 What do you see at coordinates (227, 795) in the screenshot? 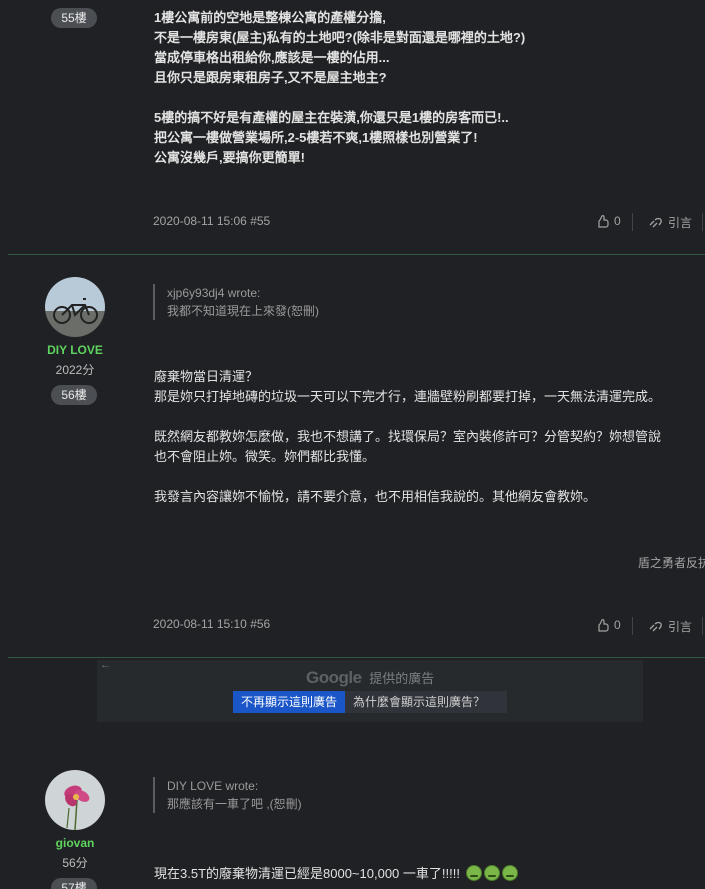
I see `quote-block: DIY LOVE wrote: 那應該有一車了吧 ,(恕刪)` at bounding box center [227, 795].